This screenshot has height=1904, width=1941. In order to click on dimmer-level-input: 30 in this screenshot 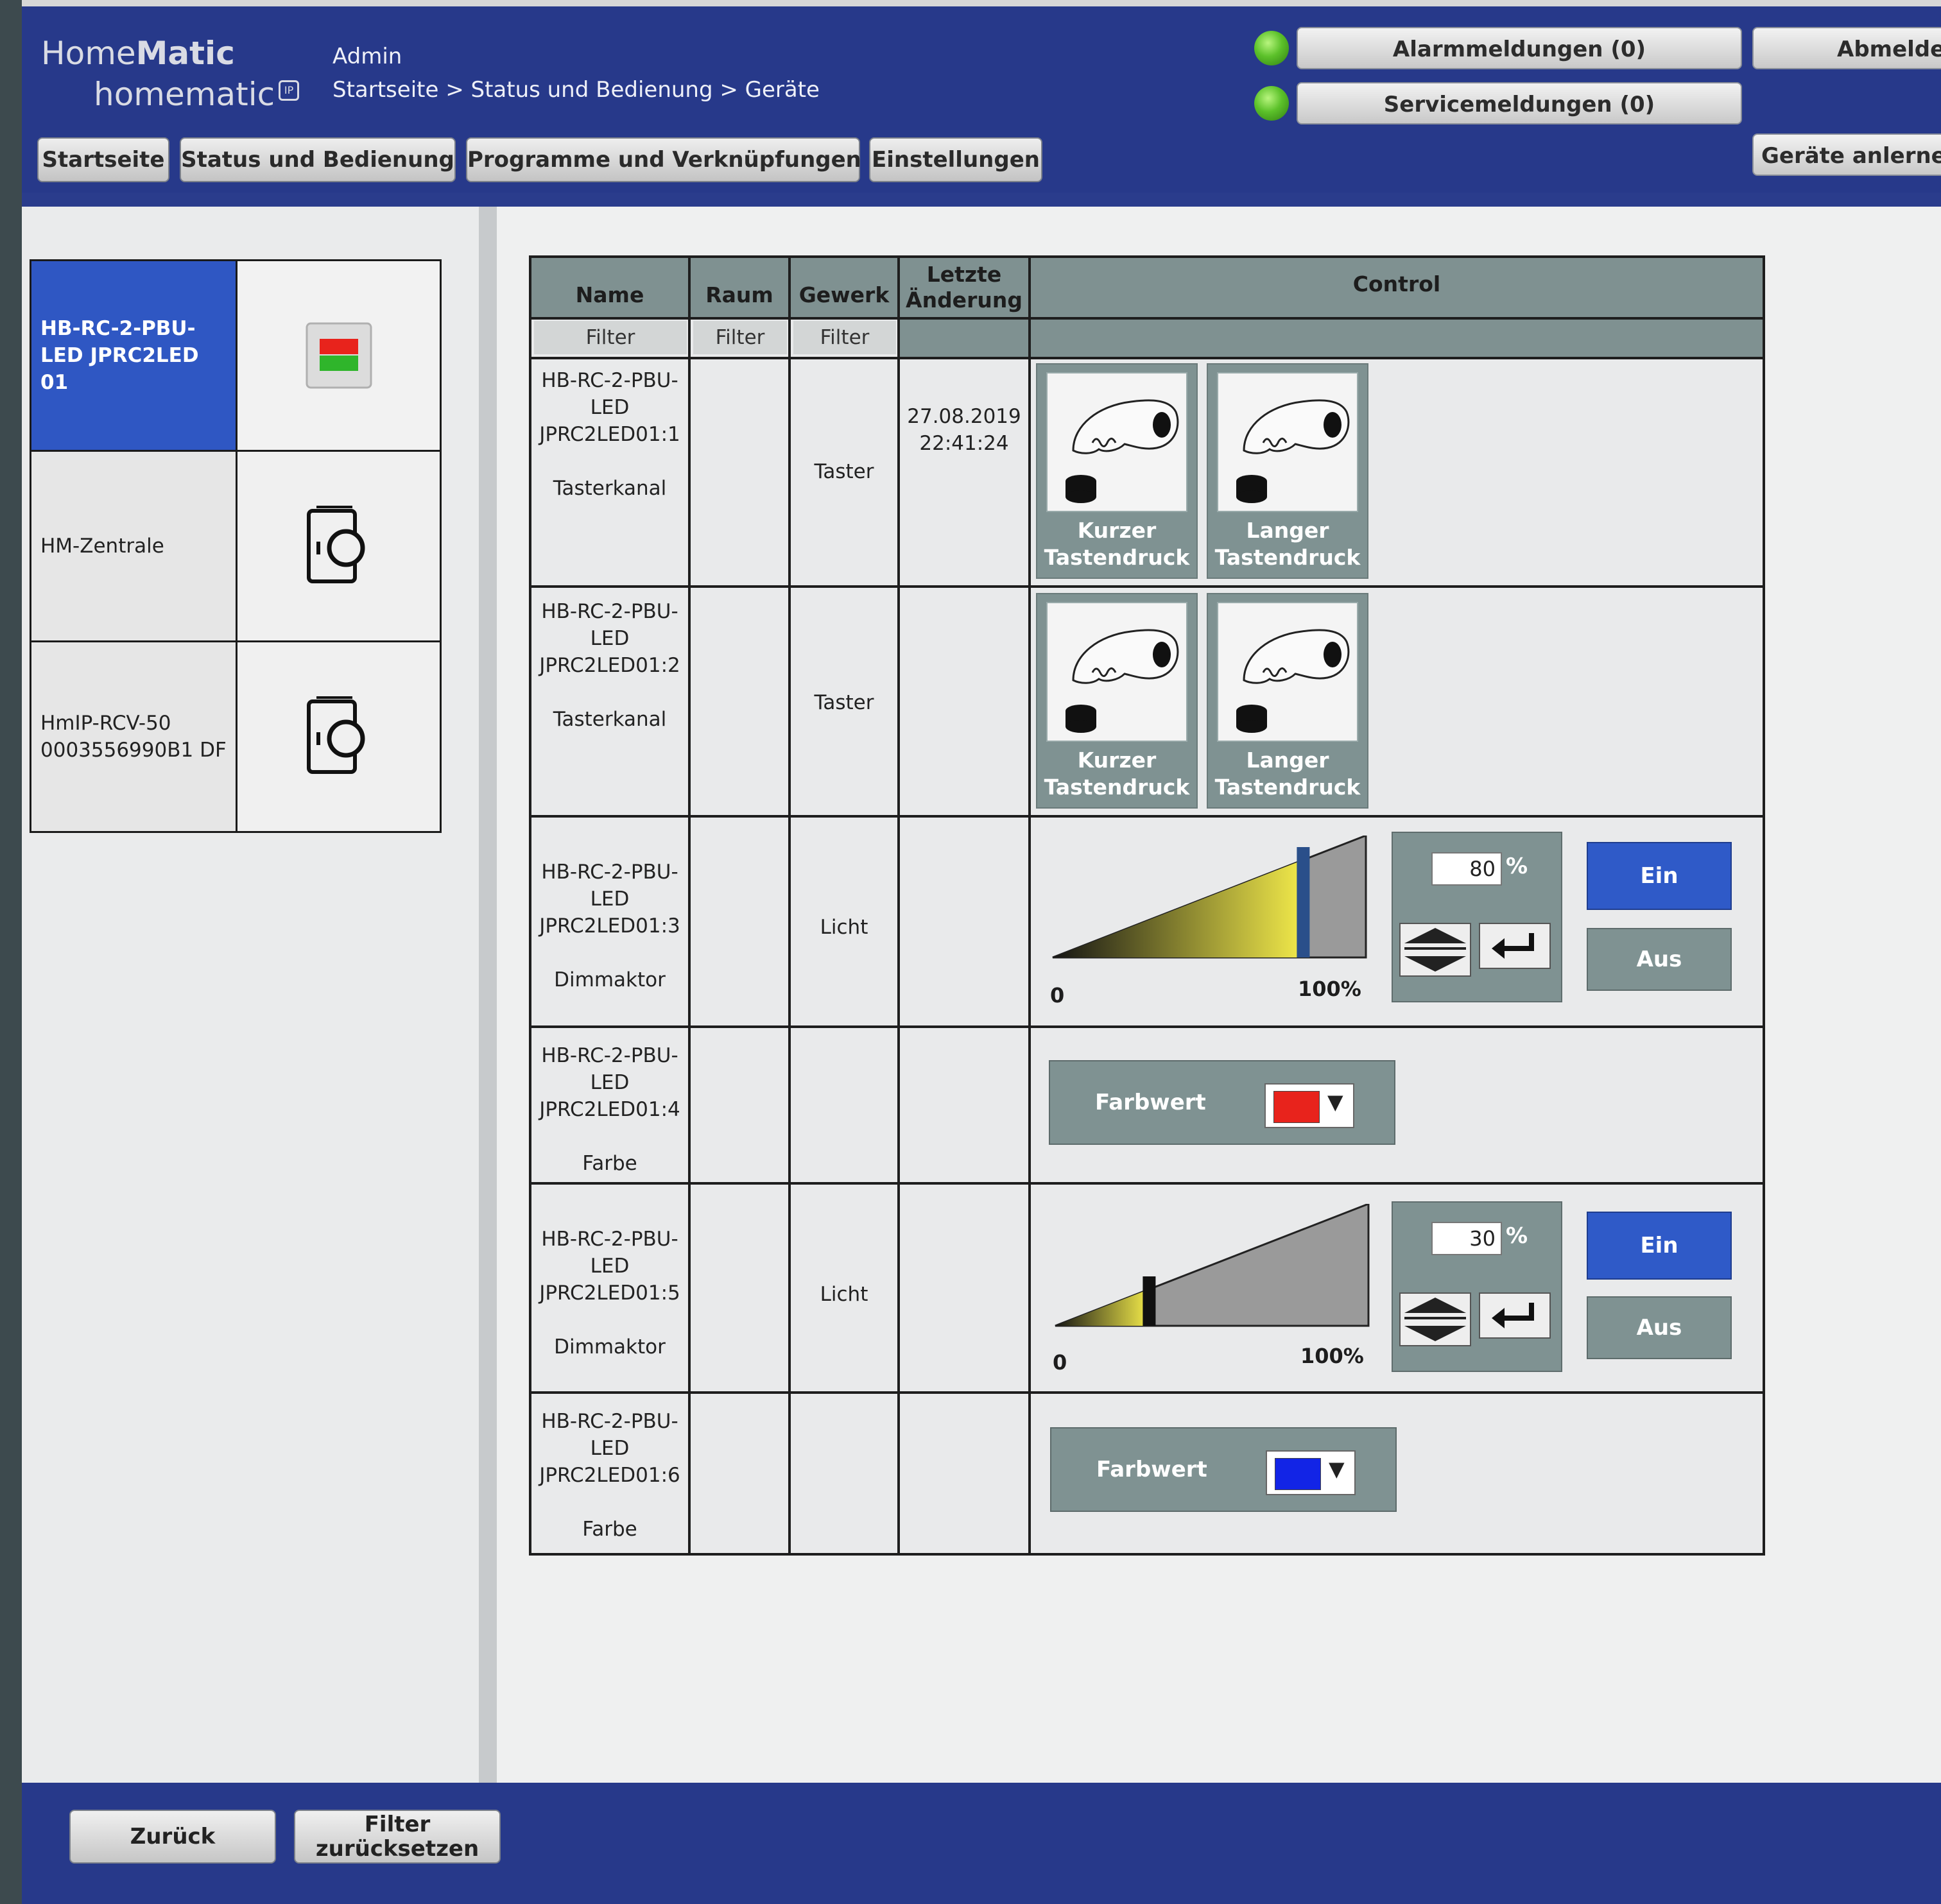, I will do `click(1467, 1238)`.